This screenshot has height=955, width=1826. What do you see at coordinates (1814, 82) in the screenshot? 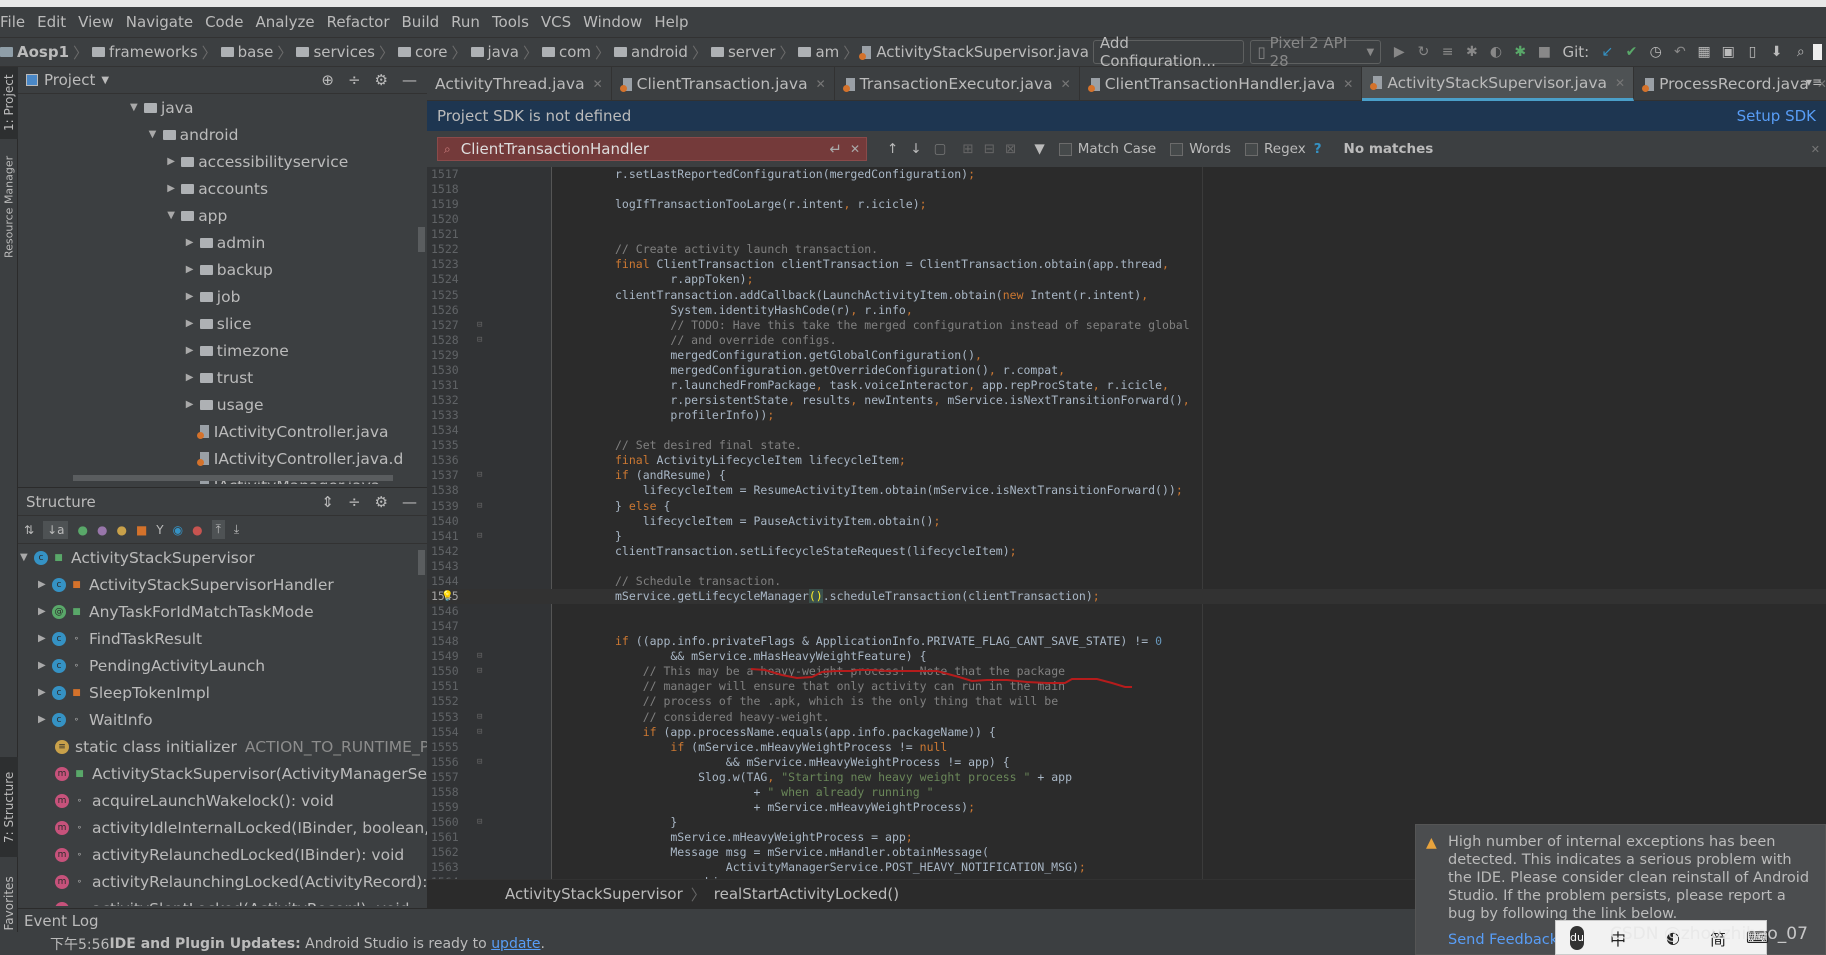
I see `tab-list-icon: ▾≡` at bounding box center [1814, 82].